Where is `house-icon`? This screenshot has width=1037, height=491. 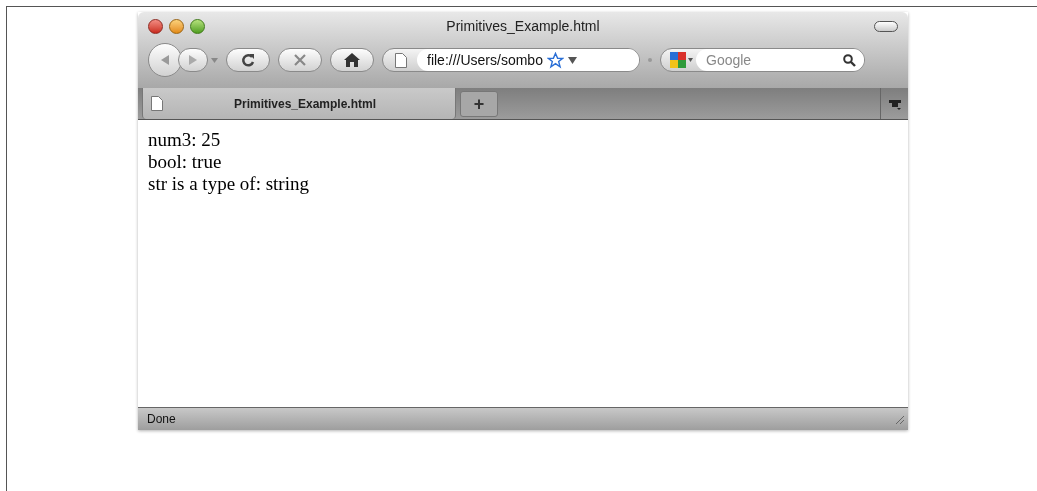 house-icon is located at coordinates (352, 60).